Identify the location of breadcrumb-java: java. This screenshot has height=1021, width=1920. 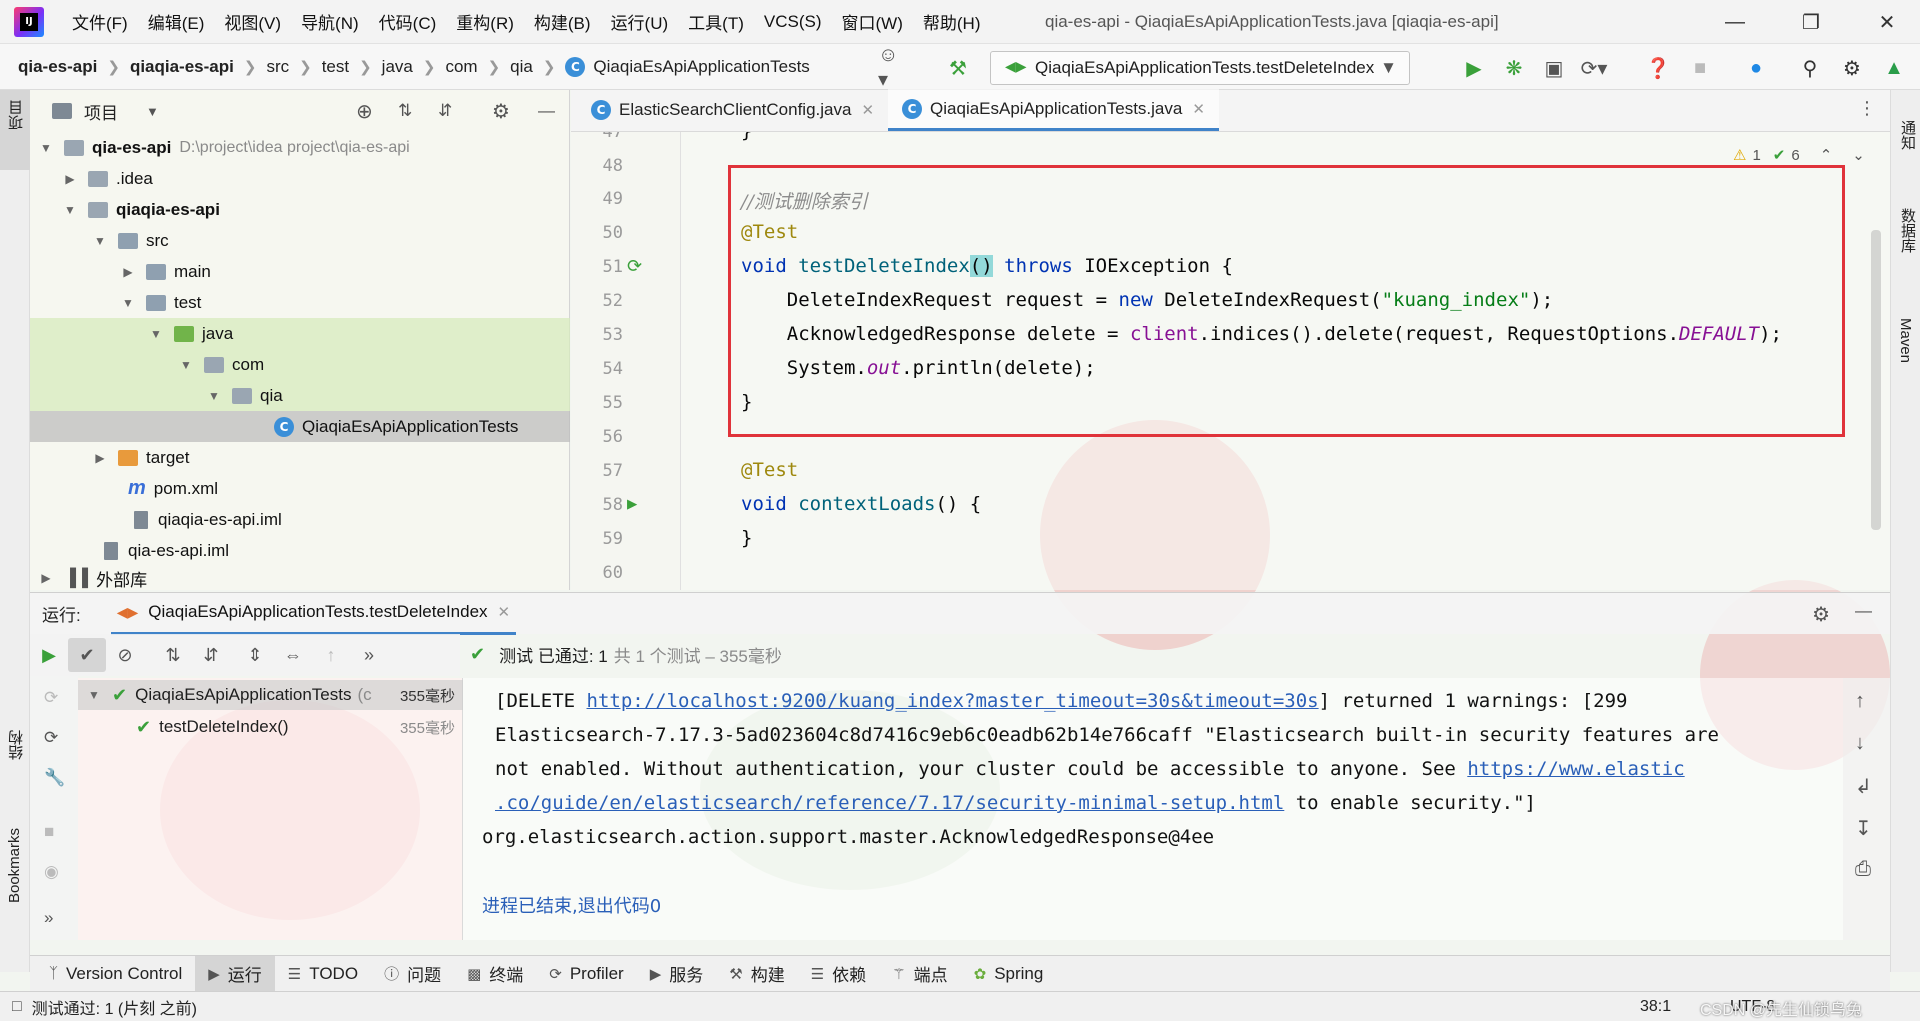
(397, 67).